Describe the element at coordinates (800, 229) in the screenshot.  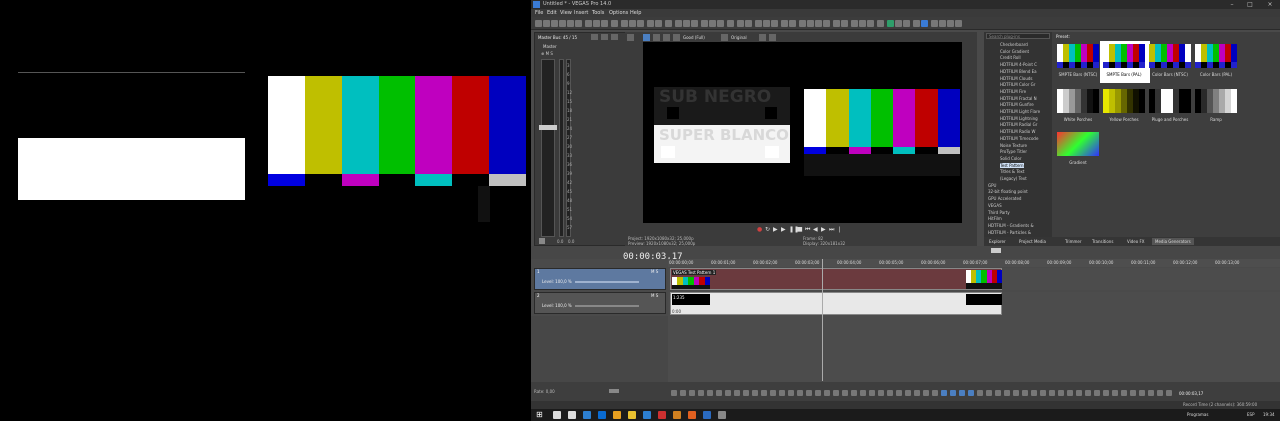
I see `transport-button: ■` at that location.